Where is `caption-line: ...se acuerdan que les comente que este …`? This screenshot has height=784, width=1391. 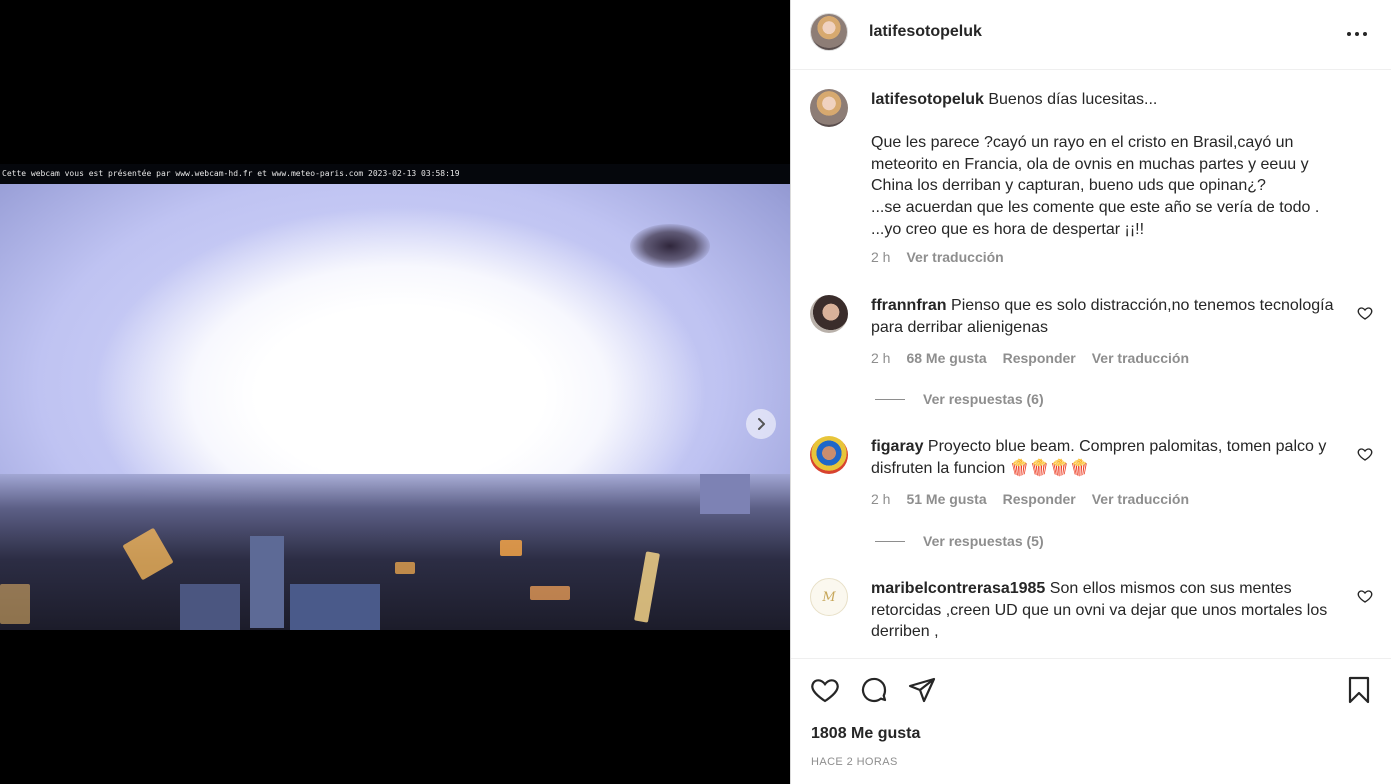
caption-line: ...se acuerdan que les comente que este … is located at coordinates (1095, 207).